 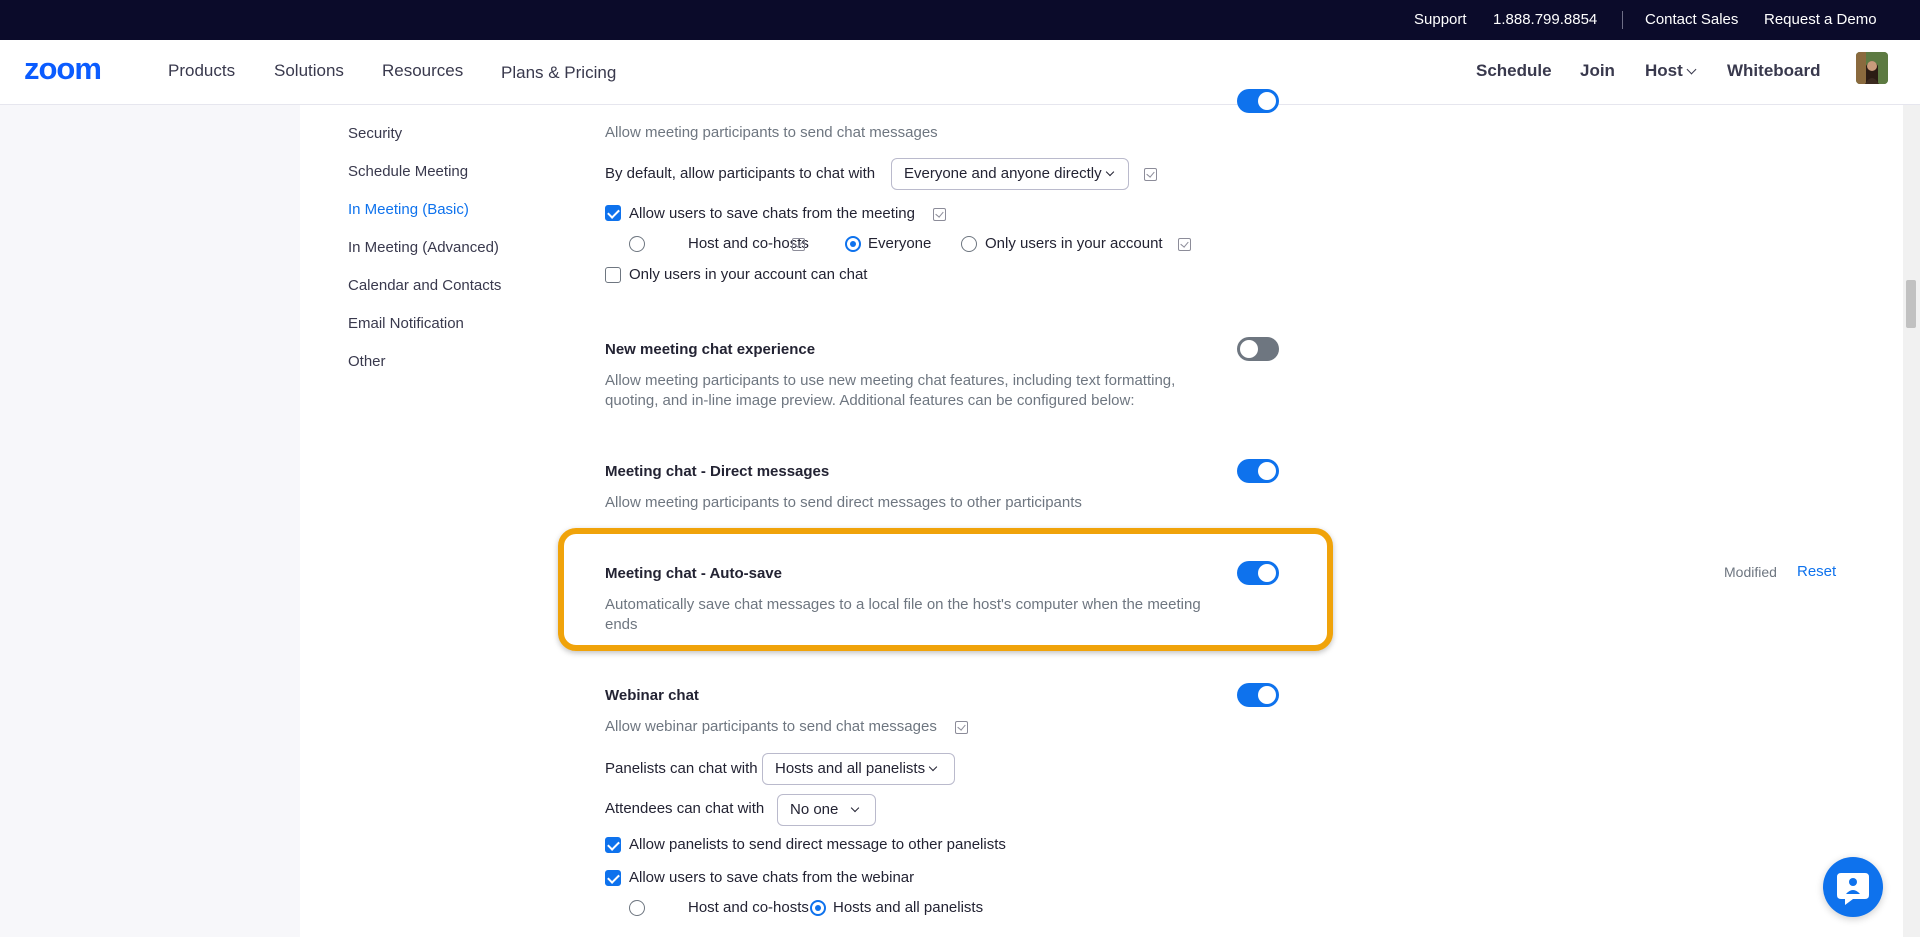 What do you see at coordinates (62, 69) in the screenshot?
I see `svg-text: zoom` at bounding box center [62, 69].